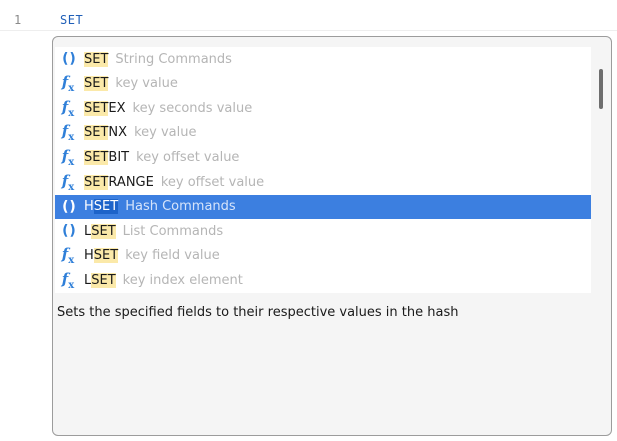 This screenshot has height=441, width=617. Describe the element at coordinates (192, 108) in the screenshot. I see `suggestion-hint: key seconds value` at that location.